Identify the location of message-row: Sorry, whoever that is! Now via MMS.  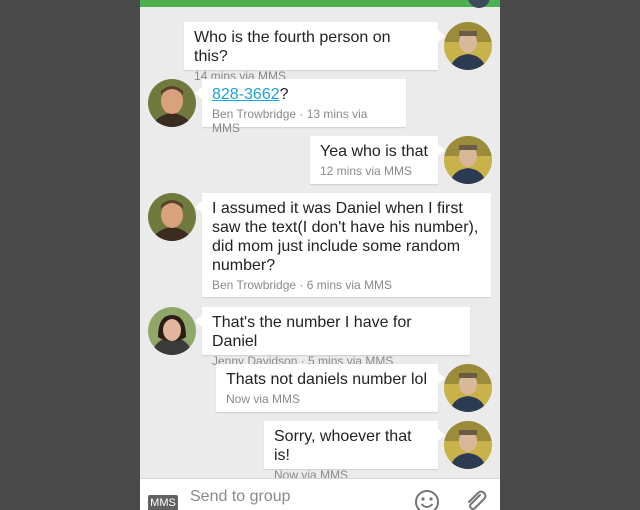
(320, 451).